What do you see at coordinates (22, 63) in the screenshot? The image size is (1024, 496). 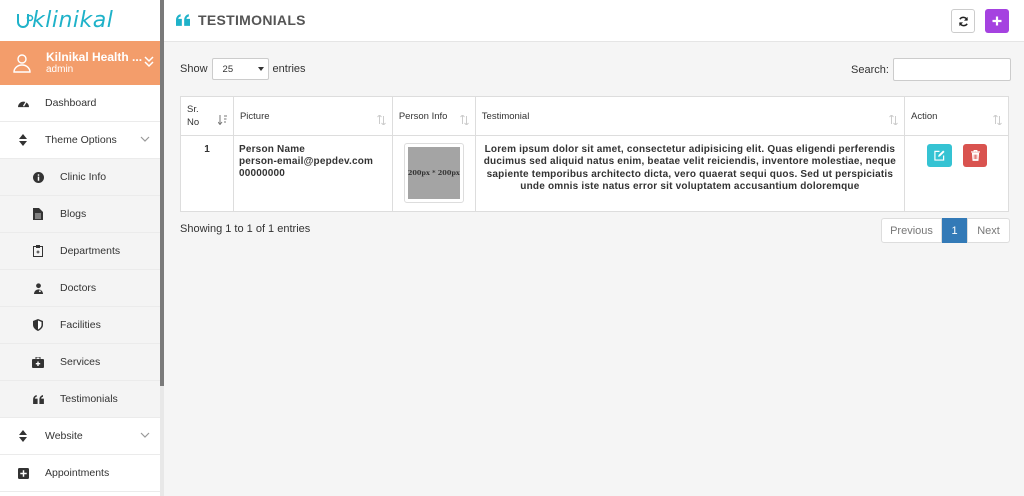 I see `user-avatar-icon` at bounding box center [22, 63].